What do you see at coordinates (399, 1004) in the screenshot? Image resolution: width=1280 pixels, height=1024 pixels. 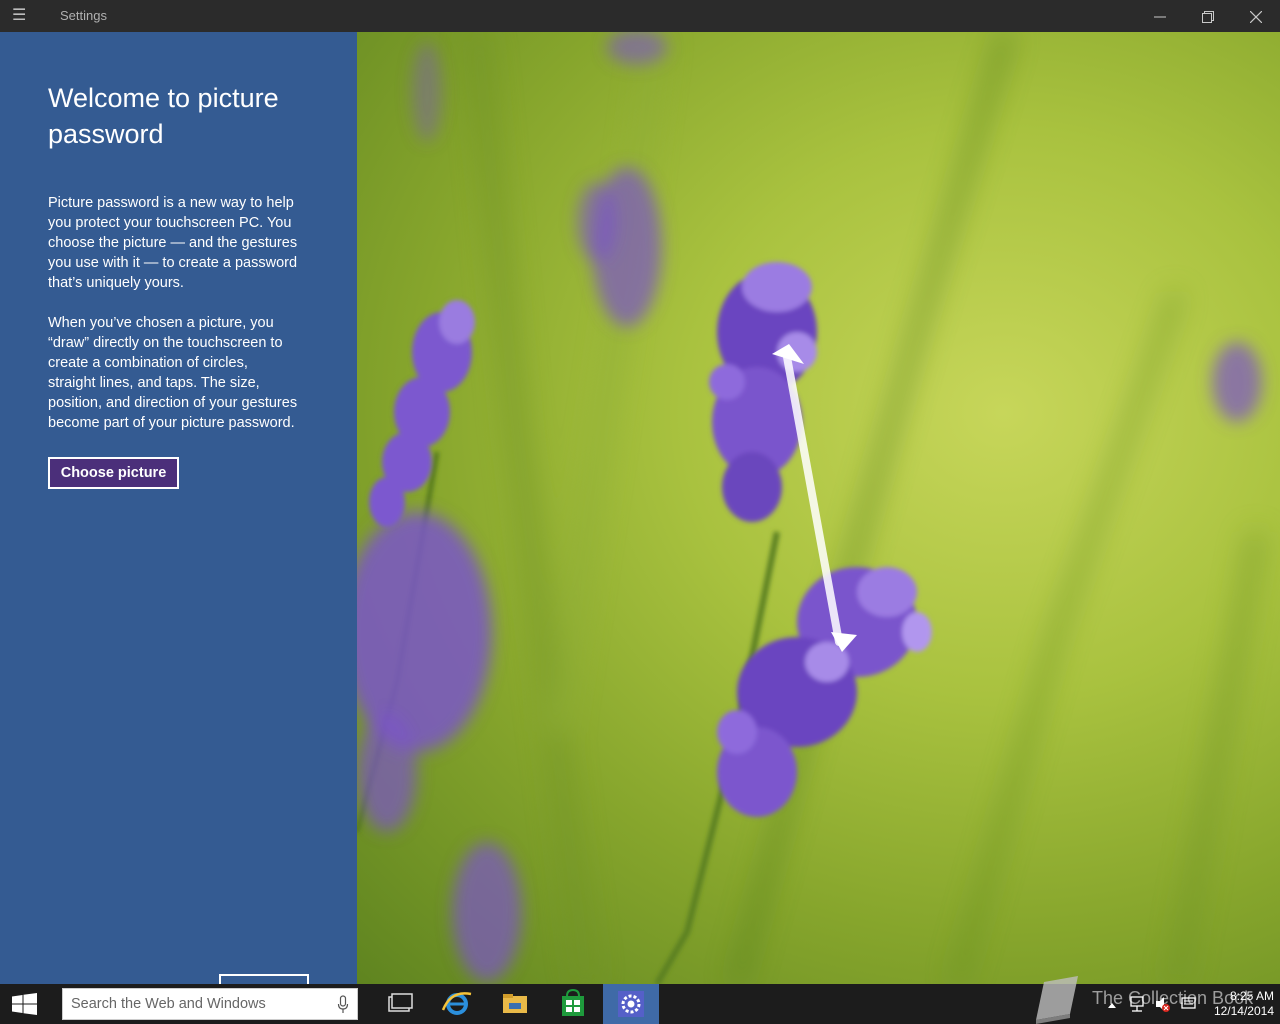 I see `task-view-icon` at bounding box center [399, 1004].